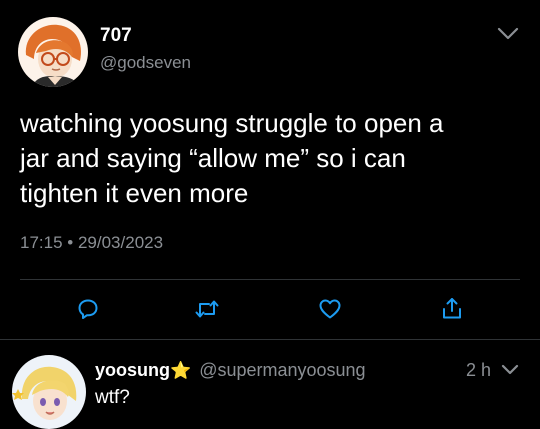  Describe the element at coordinates (120, 242) in the screenshot. I see `tweet-date: 29/03/2023` at that location.